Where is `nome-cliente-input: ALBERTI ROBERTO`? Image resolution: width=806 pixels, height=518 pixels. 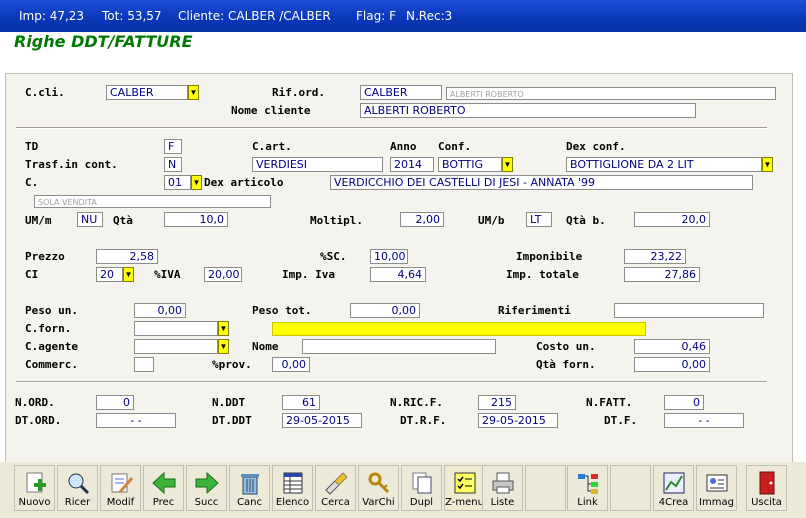
nome-cliente-input: ALBERTI ROBERTO is located at coordinates (528, 110).